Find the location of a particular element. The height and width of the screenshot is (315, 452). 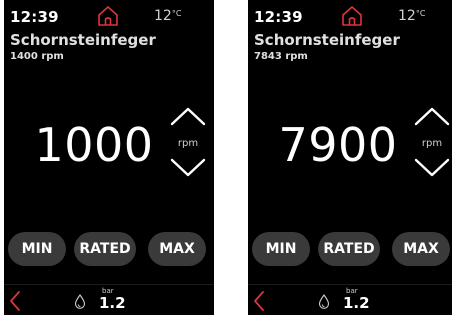

setpoint-value: 7900 is located at coordinates (338, 145).